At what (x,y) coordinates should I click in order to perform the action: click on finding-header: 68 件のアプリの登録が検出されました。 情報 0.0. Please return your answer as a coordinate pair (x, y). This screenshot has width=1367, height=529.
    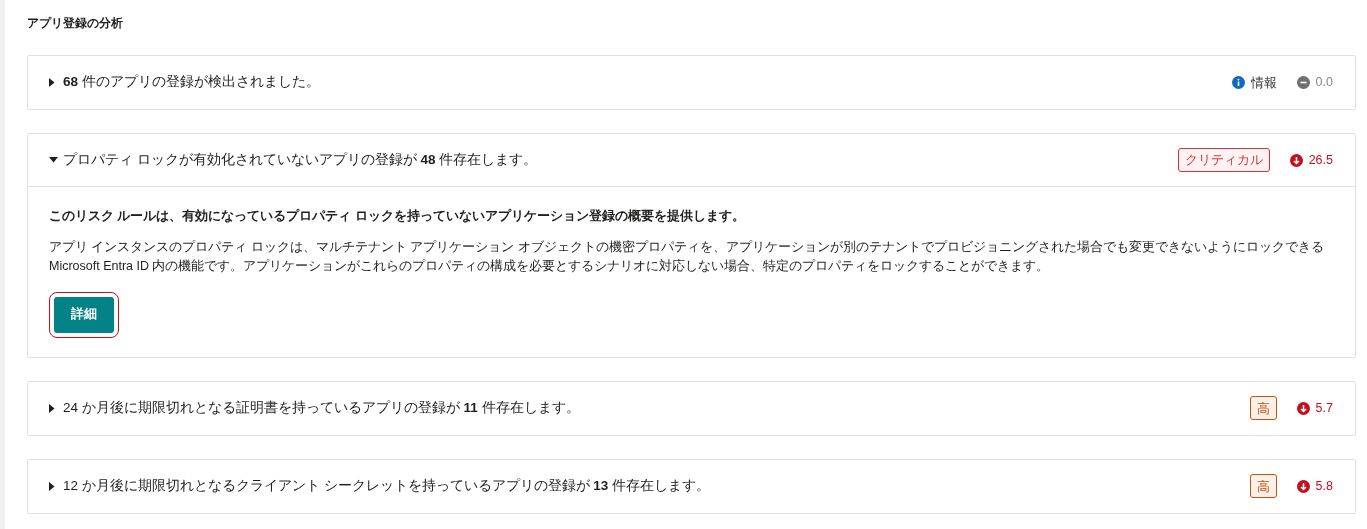
    Looking at the image, I should click on (691, 82).